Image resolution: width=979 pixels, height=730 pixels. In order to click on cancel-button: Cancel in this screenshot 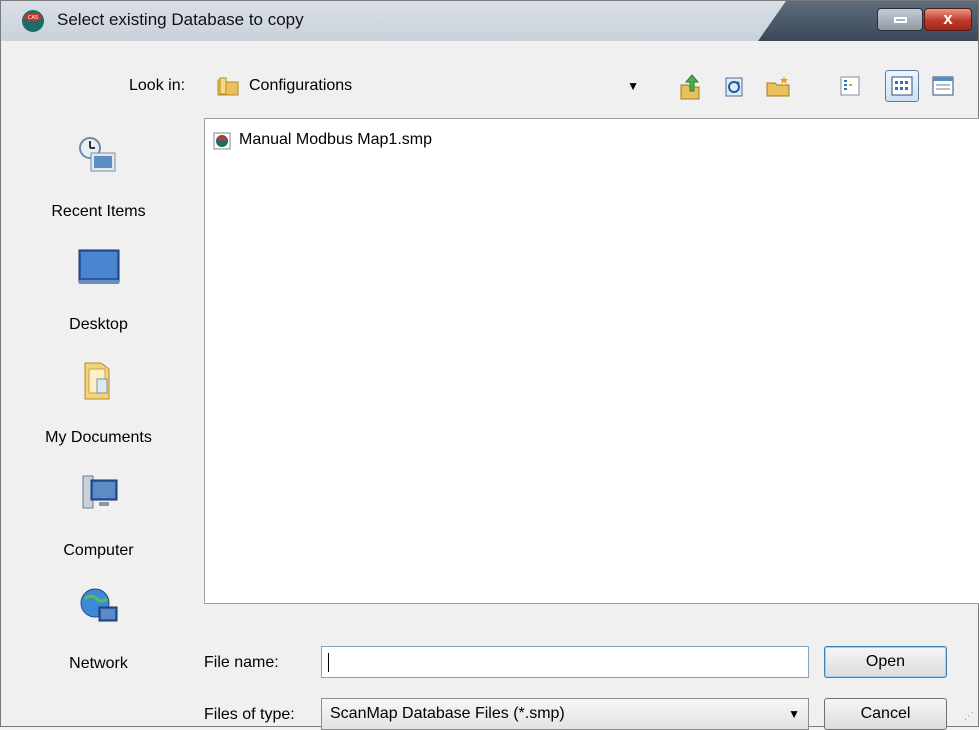, I will do `click(885, 714)`.